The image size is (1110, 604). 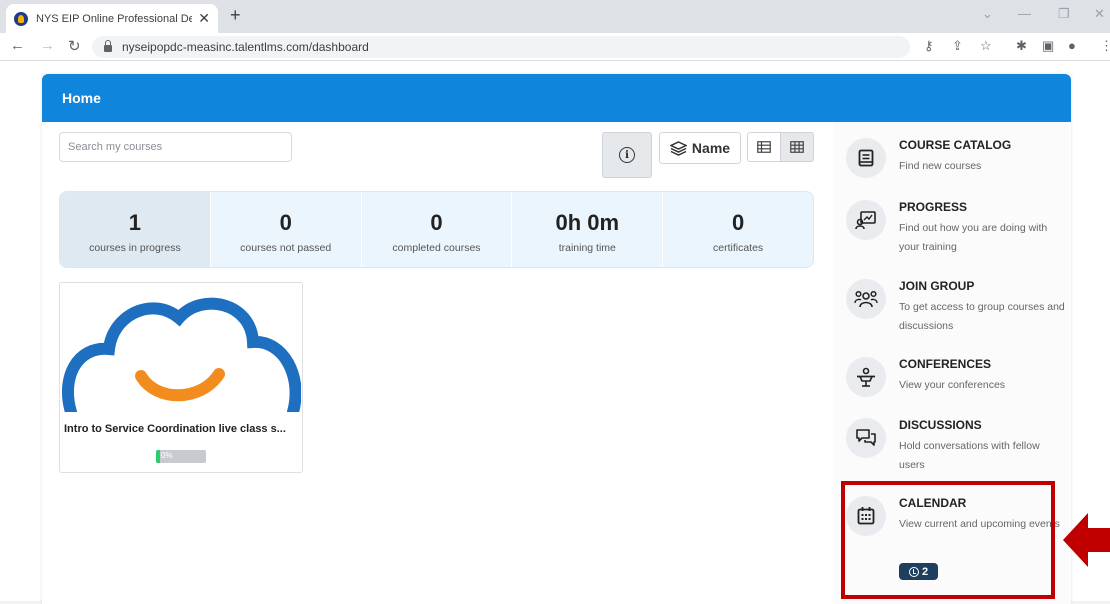 What do you see at coordinates (866, 438) in the screenshot?
I see `chat-icon` at bounding box center [866, 438].